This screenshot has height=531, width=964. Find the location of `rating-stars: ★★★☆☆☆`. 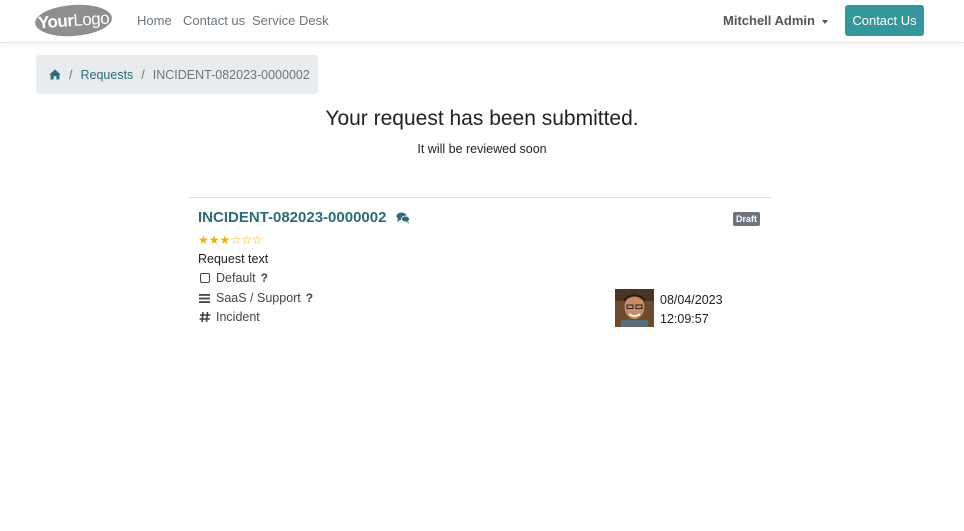

rating-stars: ★★★☆☆☆ is located at coordinates (230, 240).